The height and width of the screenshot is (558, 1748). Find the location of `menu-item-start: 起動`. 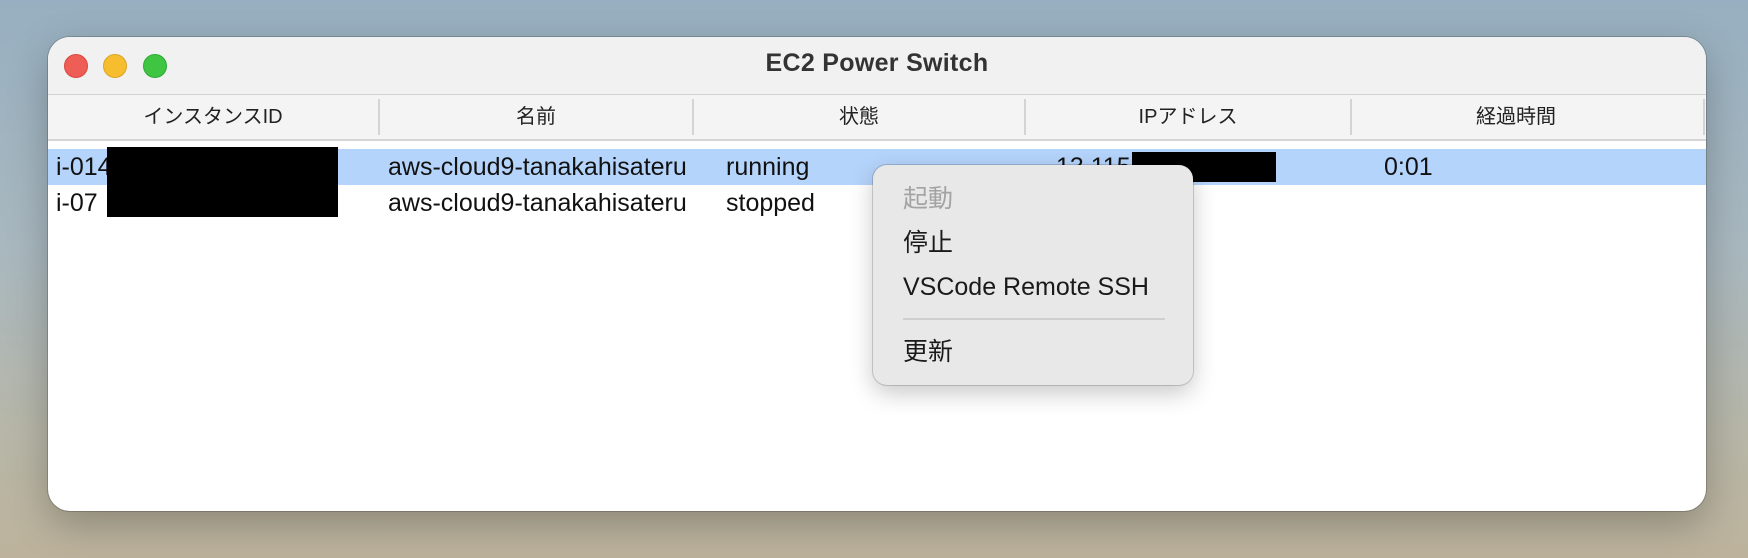

menu-item-start: 起動 is located at coordinates (928, 199).